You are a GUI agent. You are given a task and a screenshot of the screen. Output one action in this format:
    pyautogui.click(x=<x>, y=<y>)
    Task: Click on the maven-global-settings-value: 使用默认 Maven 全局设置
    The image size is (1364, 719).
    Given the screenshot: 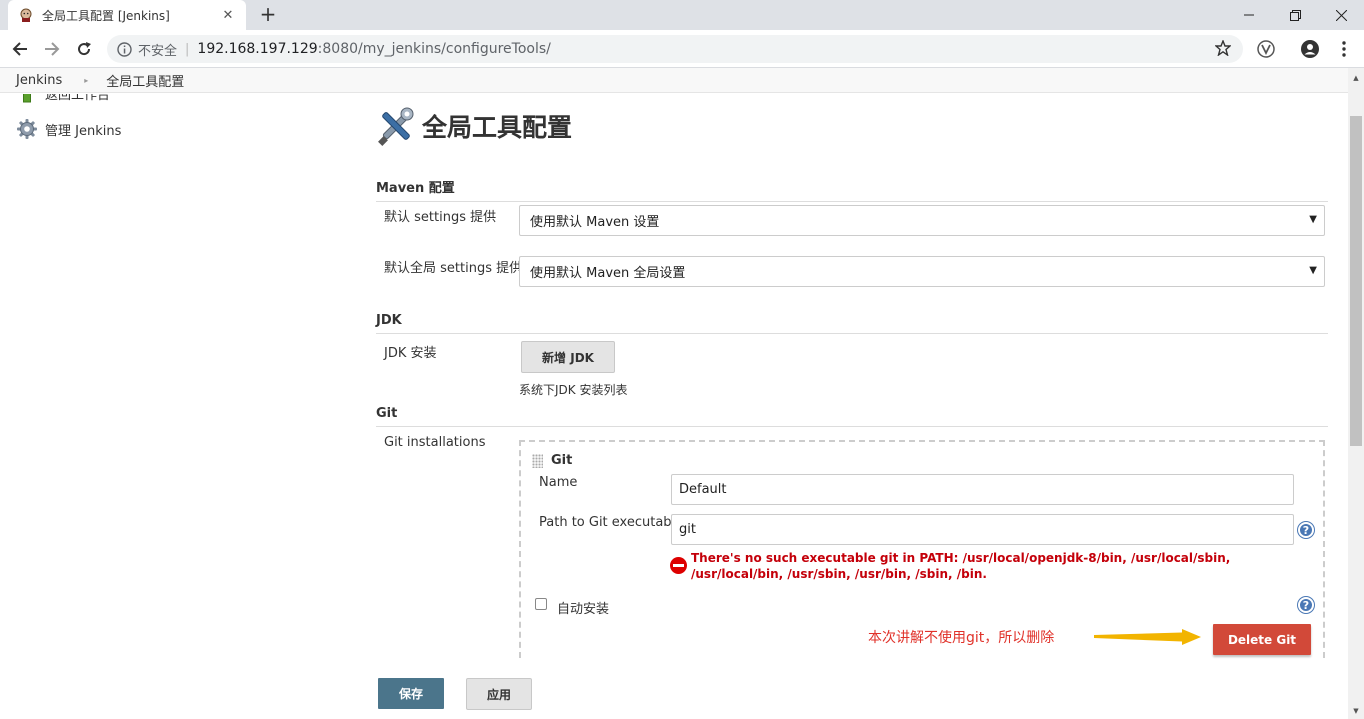 What is the action you would take?
    pyautogui.click(x=608, y=273)
    